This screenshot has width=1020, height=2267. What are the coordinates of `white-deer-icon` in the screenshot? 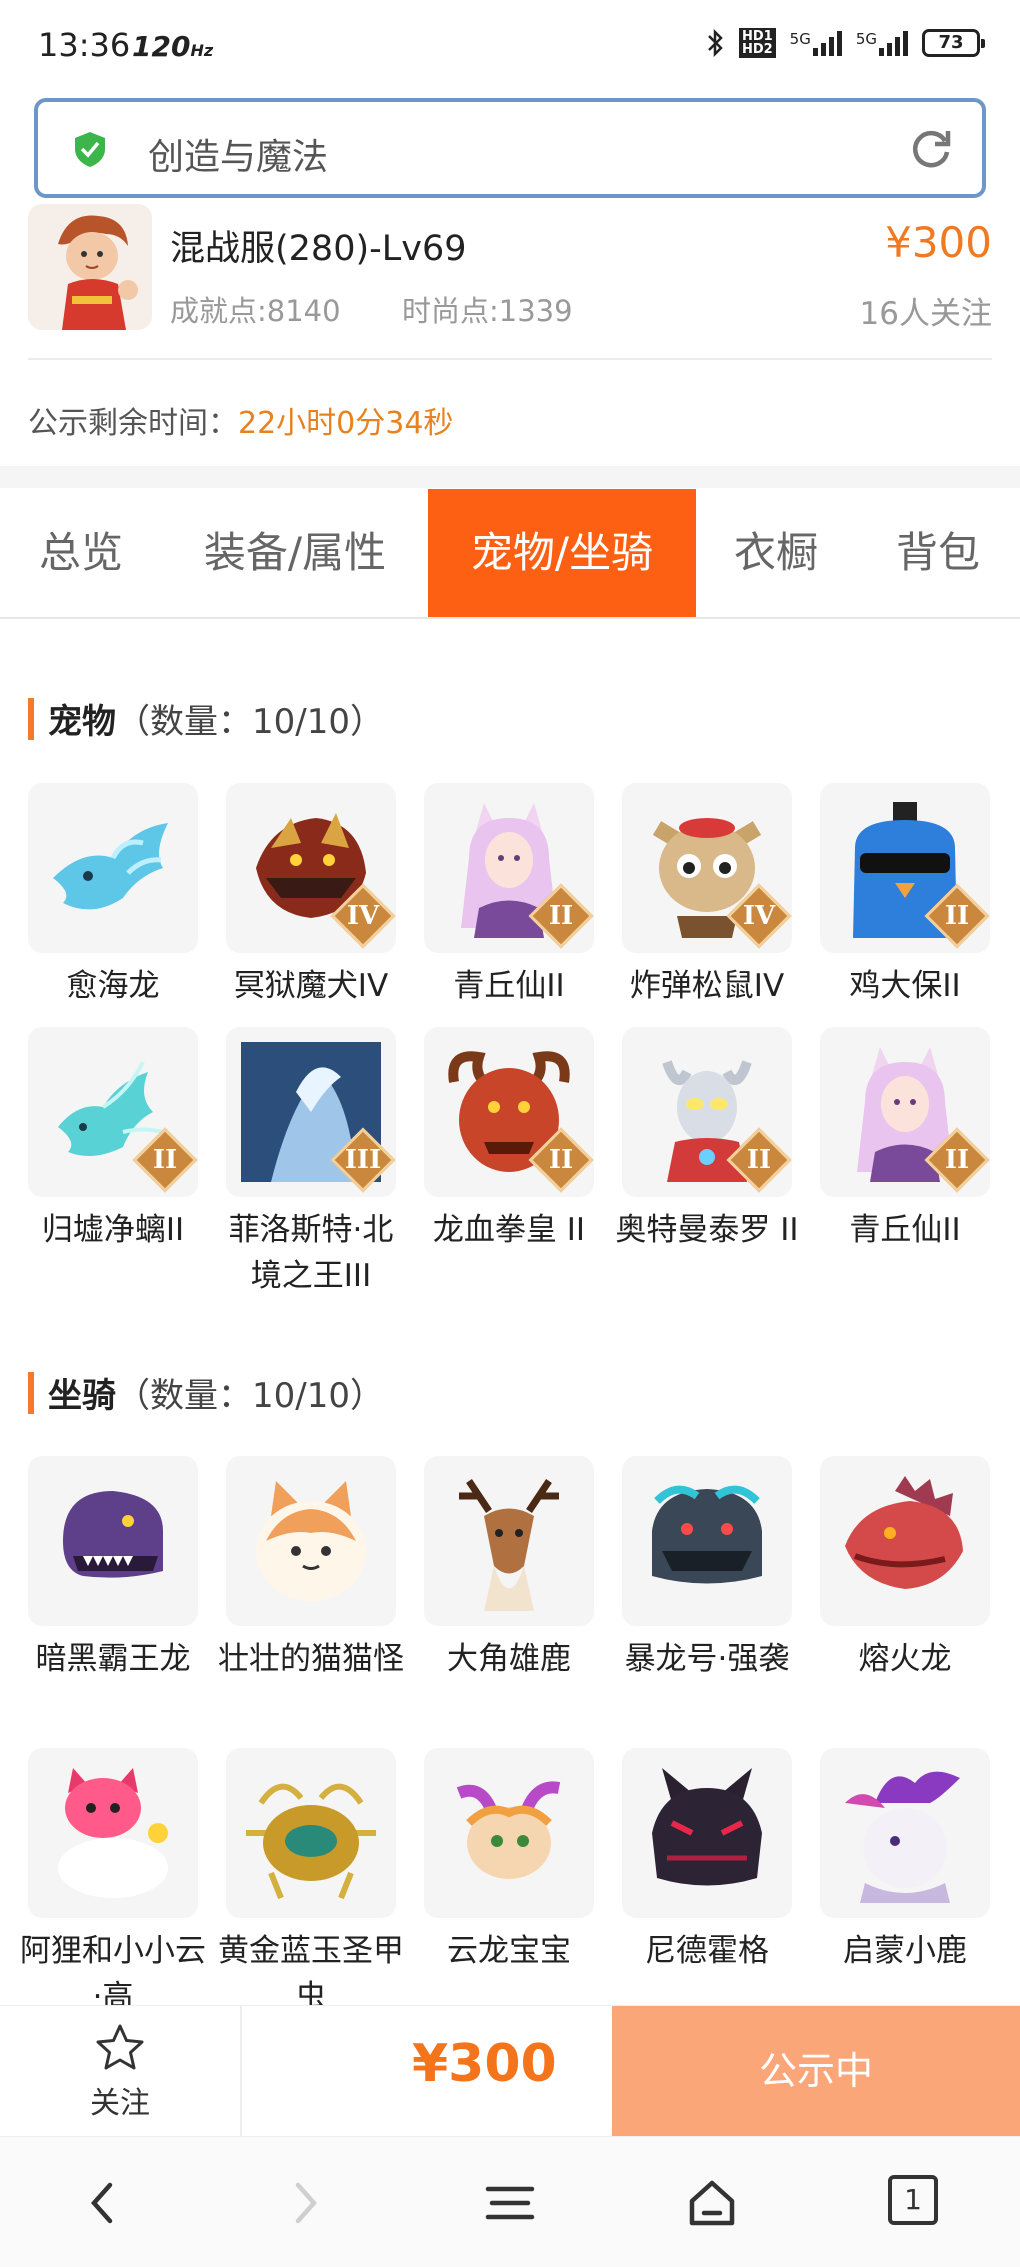 It's located at (905, 1833).